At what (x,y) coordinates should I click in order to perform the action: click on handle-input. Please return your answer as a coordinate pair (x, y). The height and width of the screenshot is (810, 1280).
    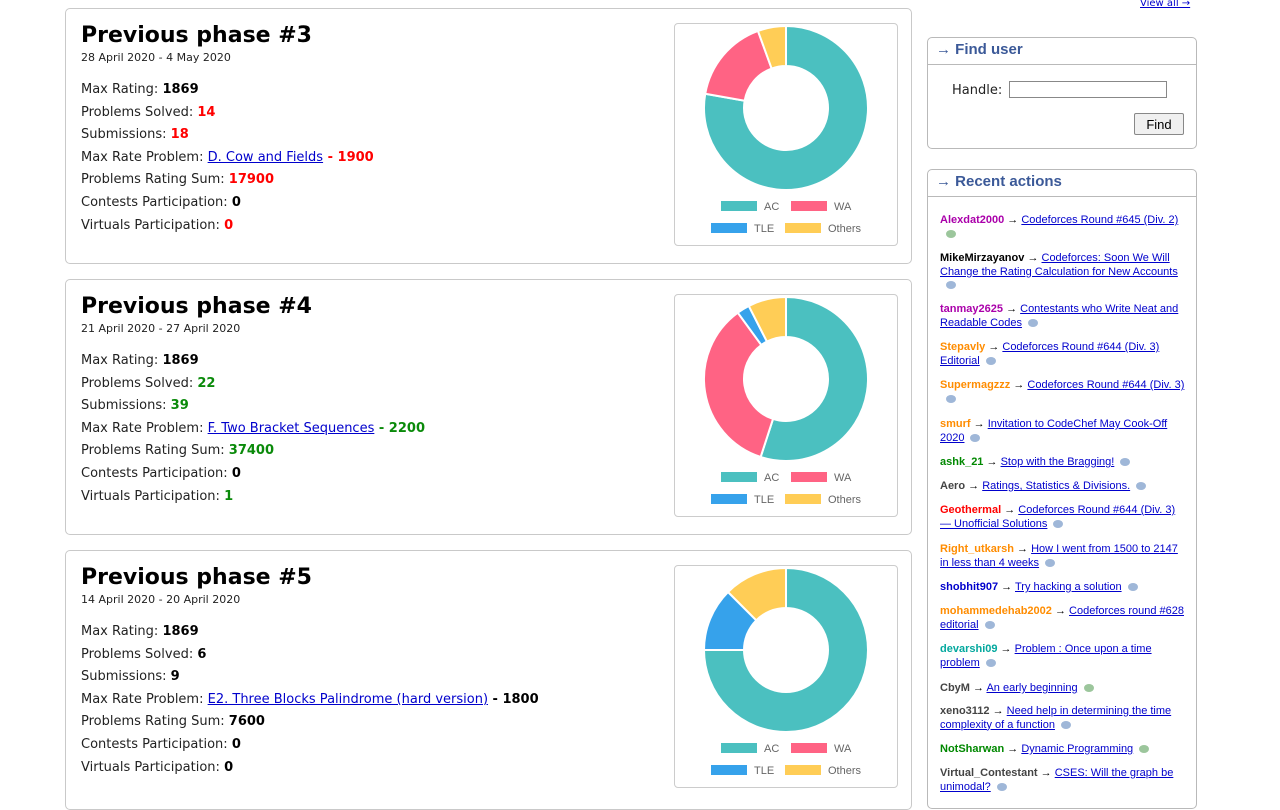
    Looking at the image, I should click on (1088, 89).